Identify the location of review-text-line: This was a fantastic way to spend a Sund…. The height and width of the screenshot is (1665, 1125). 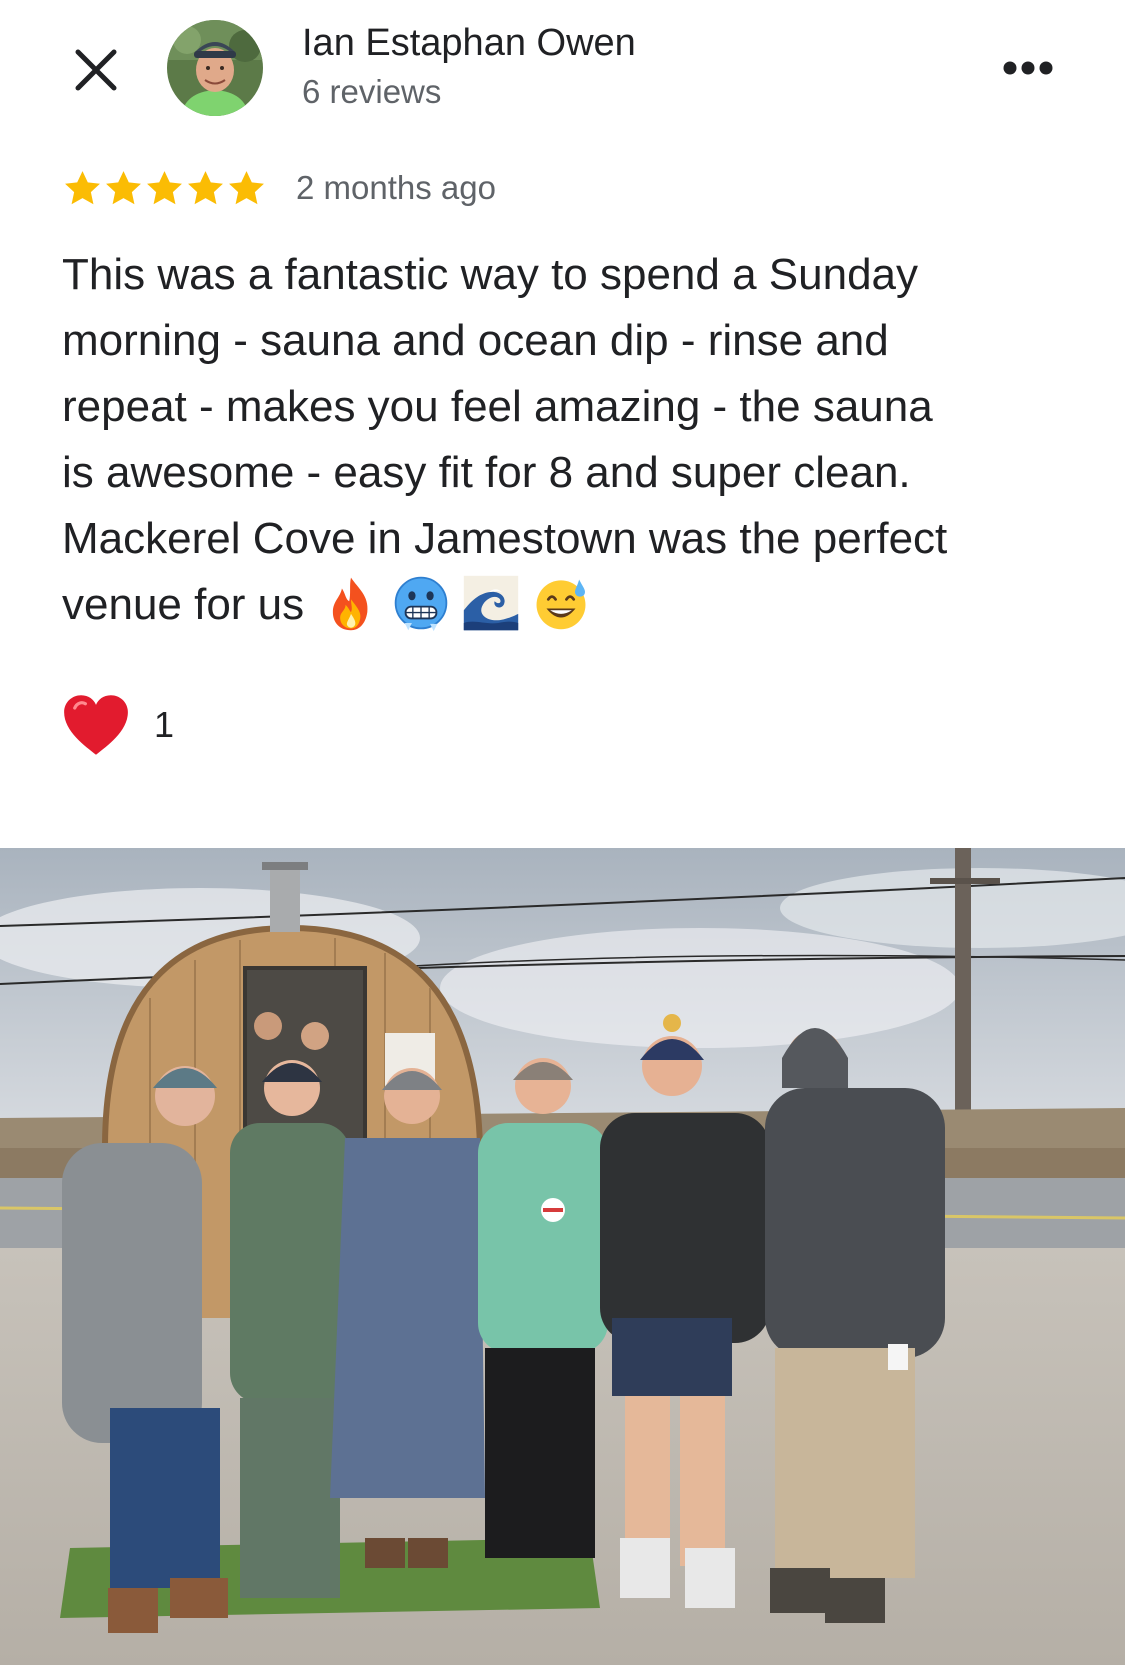
(490, 274).